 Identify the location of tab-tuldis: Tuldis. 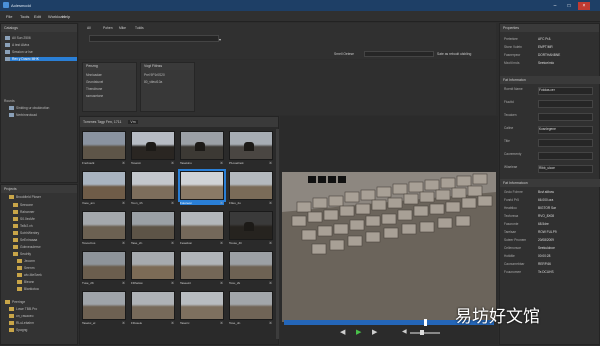
(139, 28).